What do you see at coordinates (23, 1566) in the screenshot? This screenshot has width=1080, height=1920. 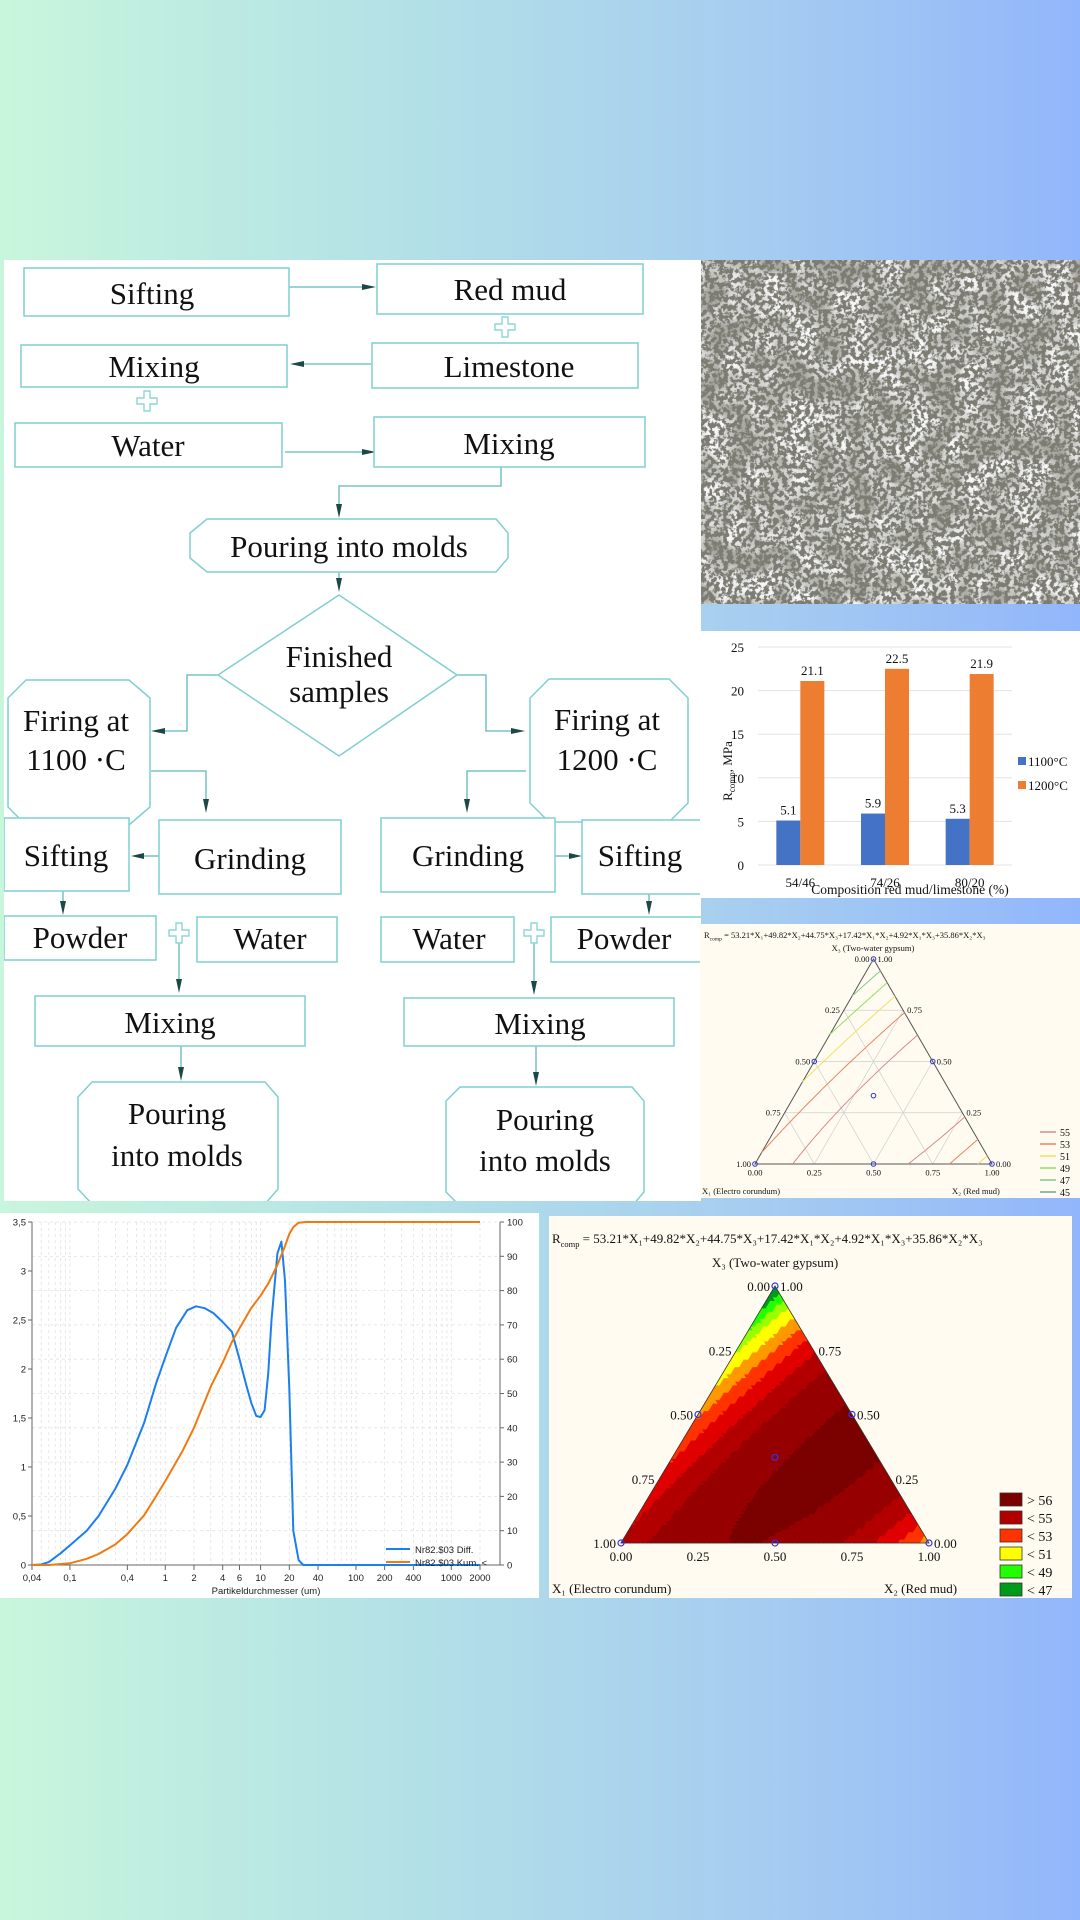 I see `y-left-tick-label: 0` at bounding box center [23, 1566].